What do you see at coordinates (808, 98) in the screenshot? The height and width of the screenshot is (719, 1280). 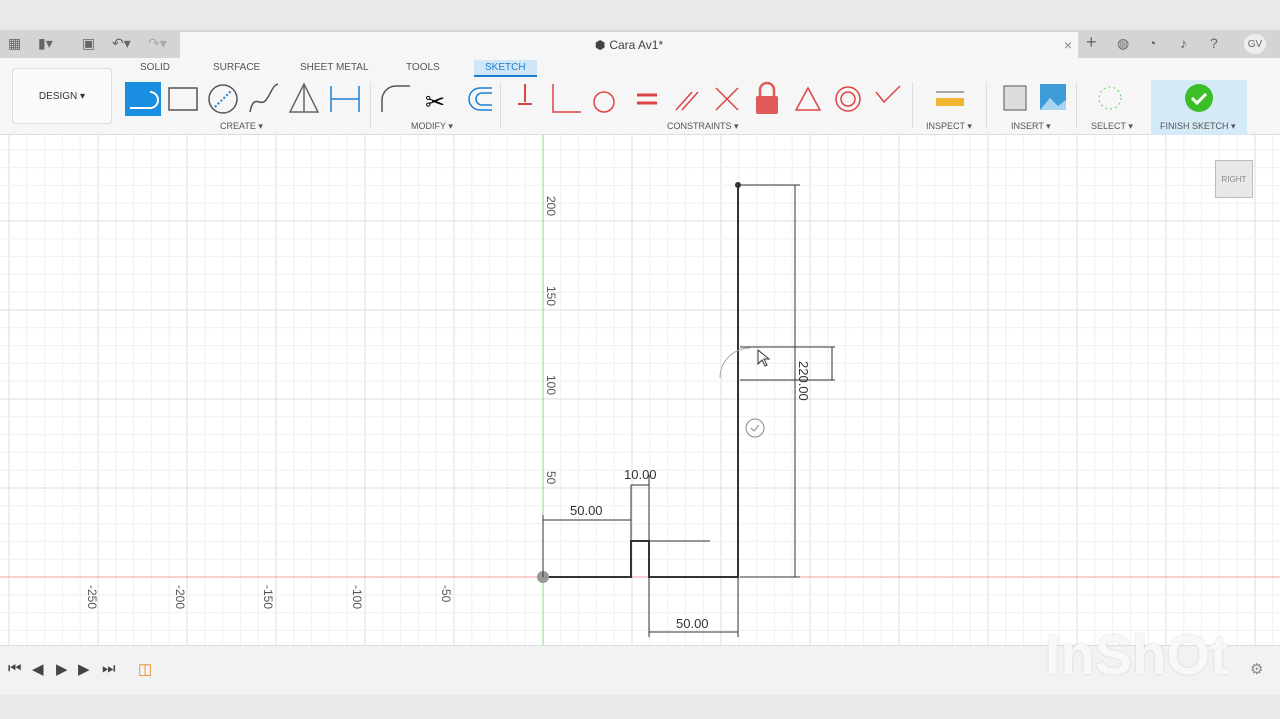 I see `midpoint-icon` at bounding box center [808, 98].